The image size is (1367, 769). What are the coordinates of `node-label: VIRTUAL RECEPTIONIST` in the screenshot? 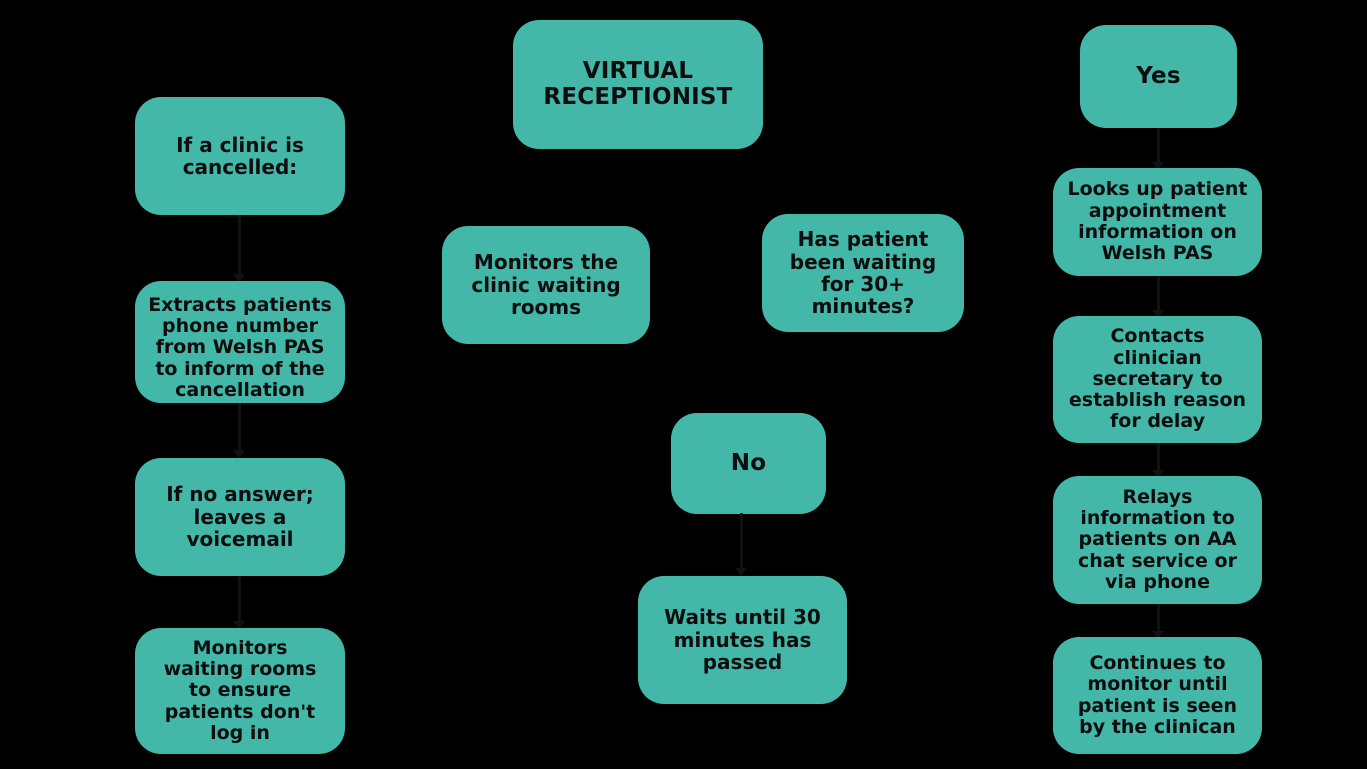 It's located at (638, 83).